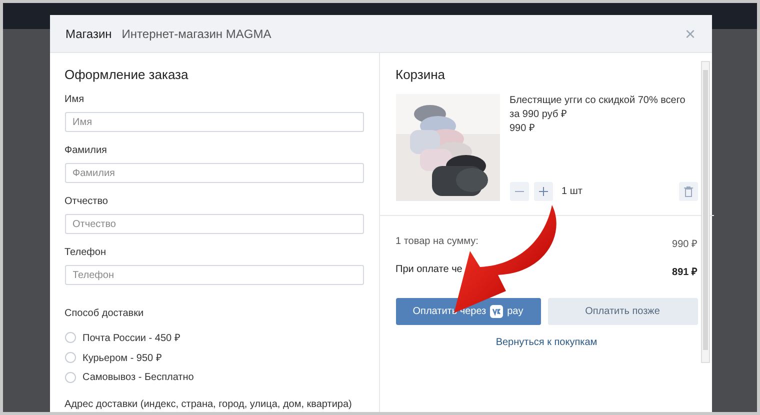 This screenshot has height=415, width=760. What do you see at coordinates (214, 224) in the screenshot?
I see `input-field: Отчество` at bounding box center [214, 224].